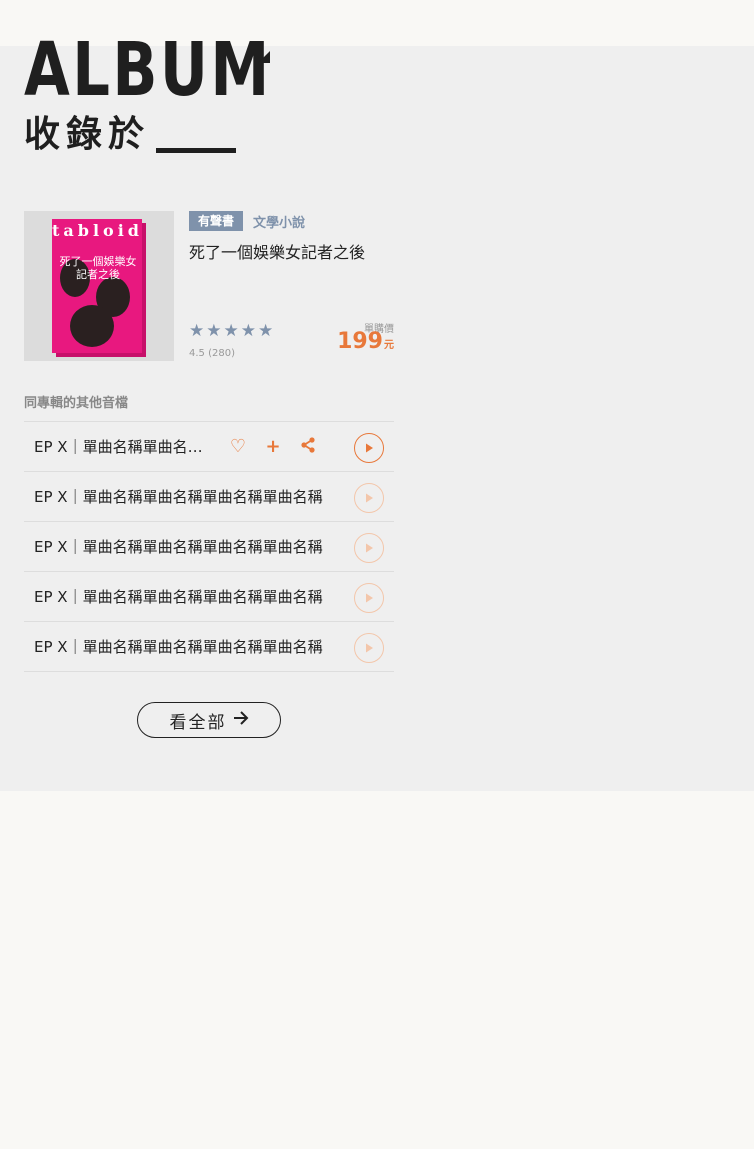 This screenshot has height=1149, width=754. Describe the element at coordinates (360, 341) in the screenshot. I see `price-value: 199` at that location.